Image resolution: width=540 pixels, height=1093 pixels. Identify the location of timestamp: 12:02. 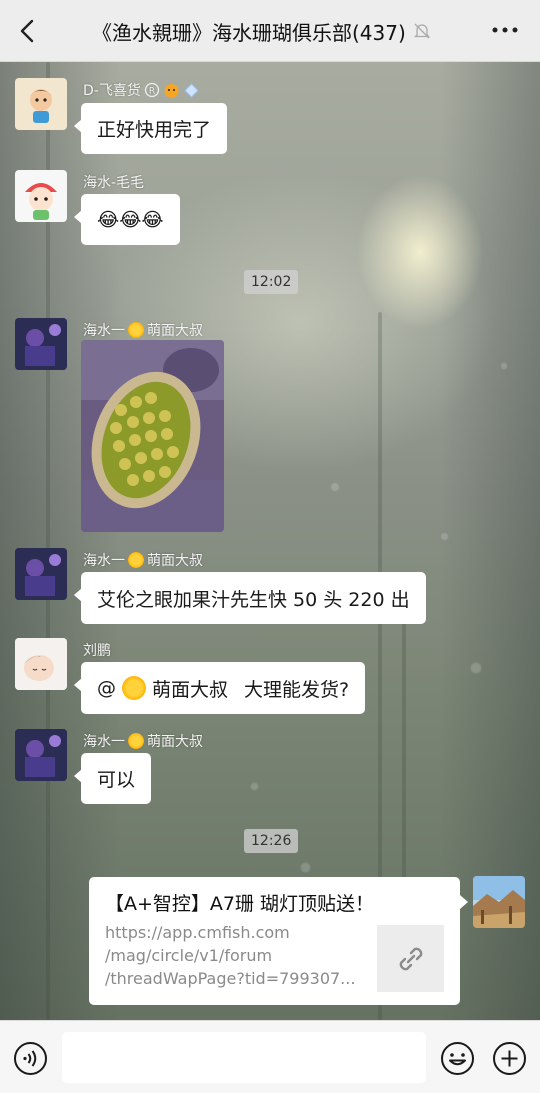
(271, 282).